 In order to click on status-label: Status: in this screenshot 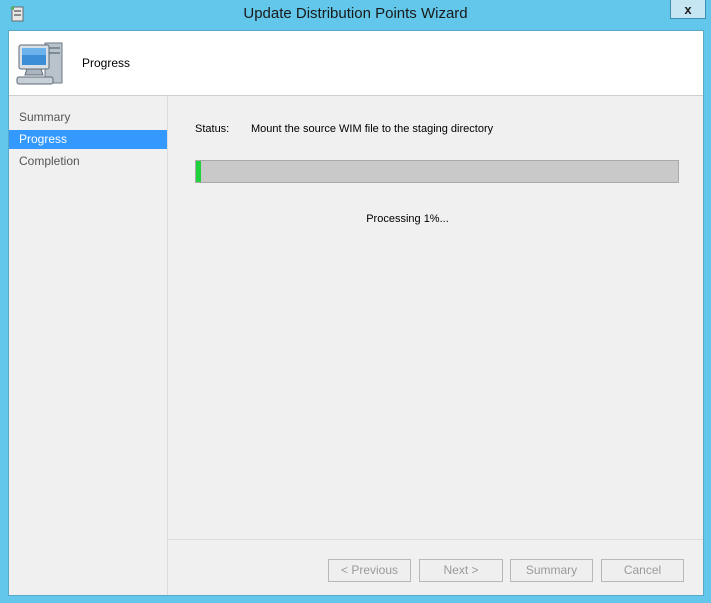, I will do `click(212, 129)`.